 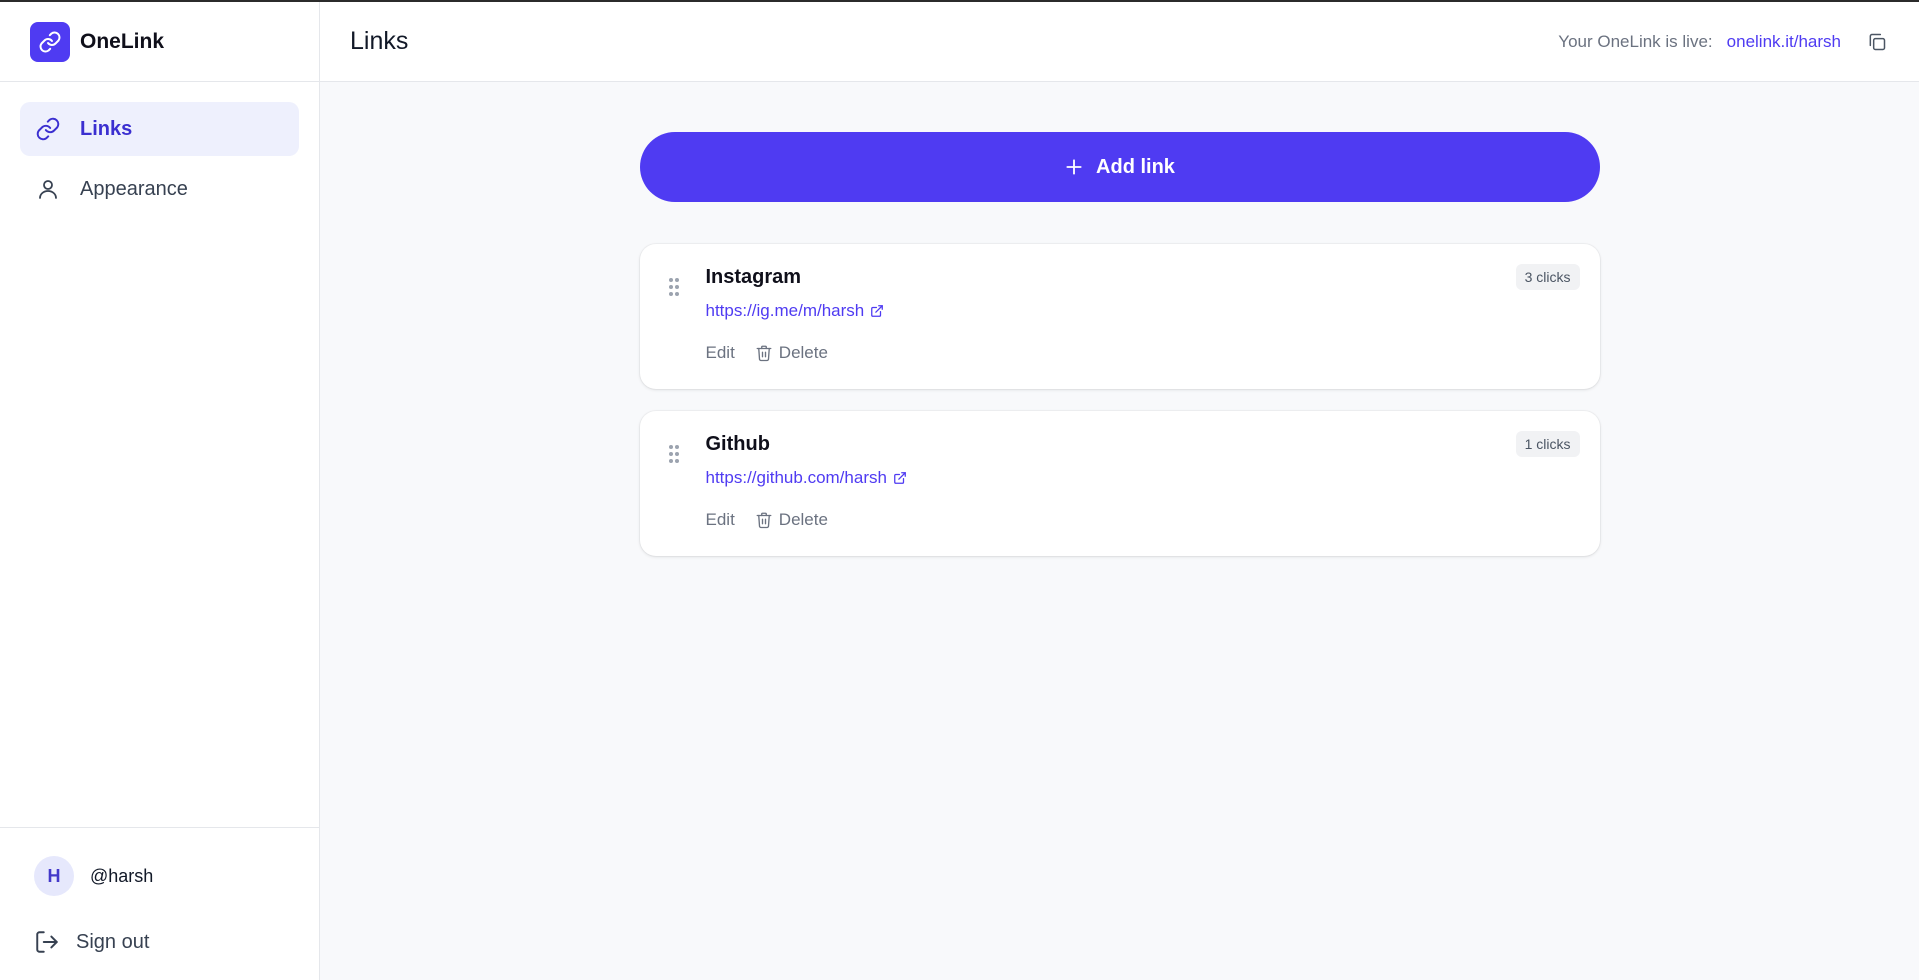 What do you see at coordinates (1143, 311) in the screenshot?
I see `link-url-row: https://ig.me/m/harsh` at bounding box center [1143, 311].